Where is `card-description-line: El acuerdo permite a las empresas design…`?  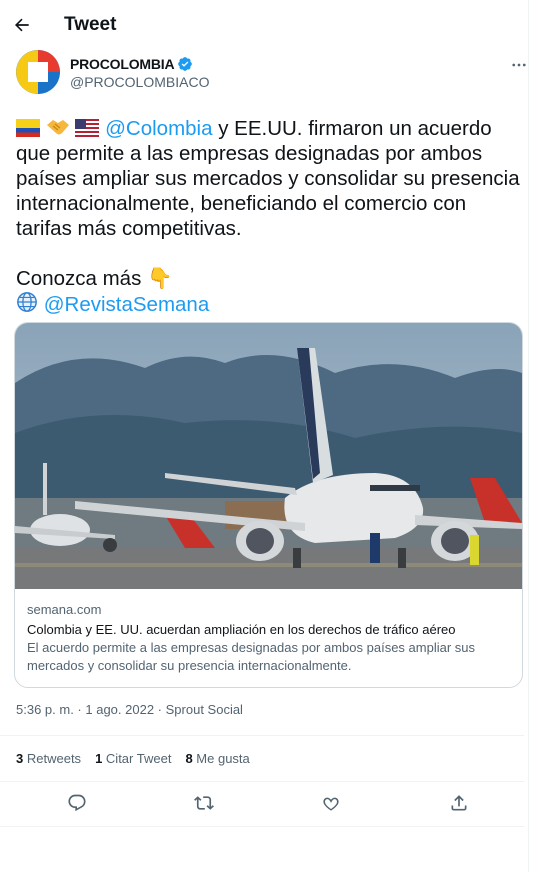 card-description-line: El acuerdo permite a las empresas design… is located at coordinates (251, 647).